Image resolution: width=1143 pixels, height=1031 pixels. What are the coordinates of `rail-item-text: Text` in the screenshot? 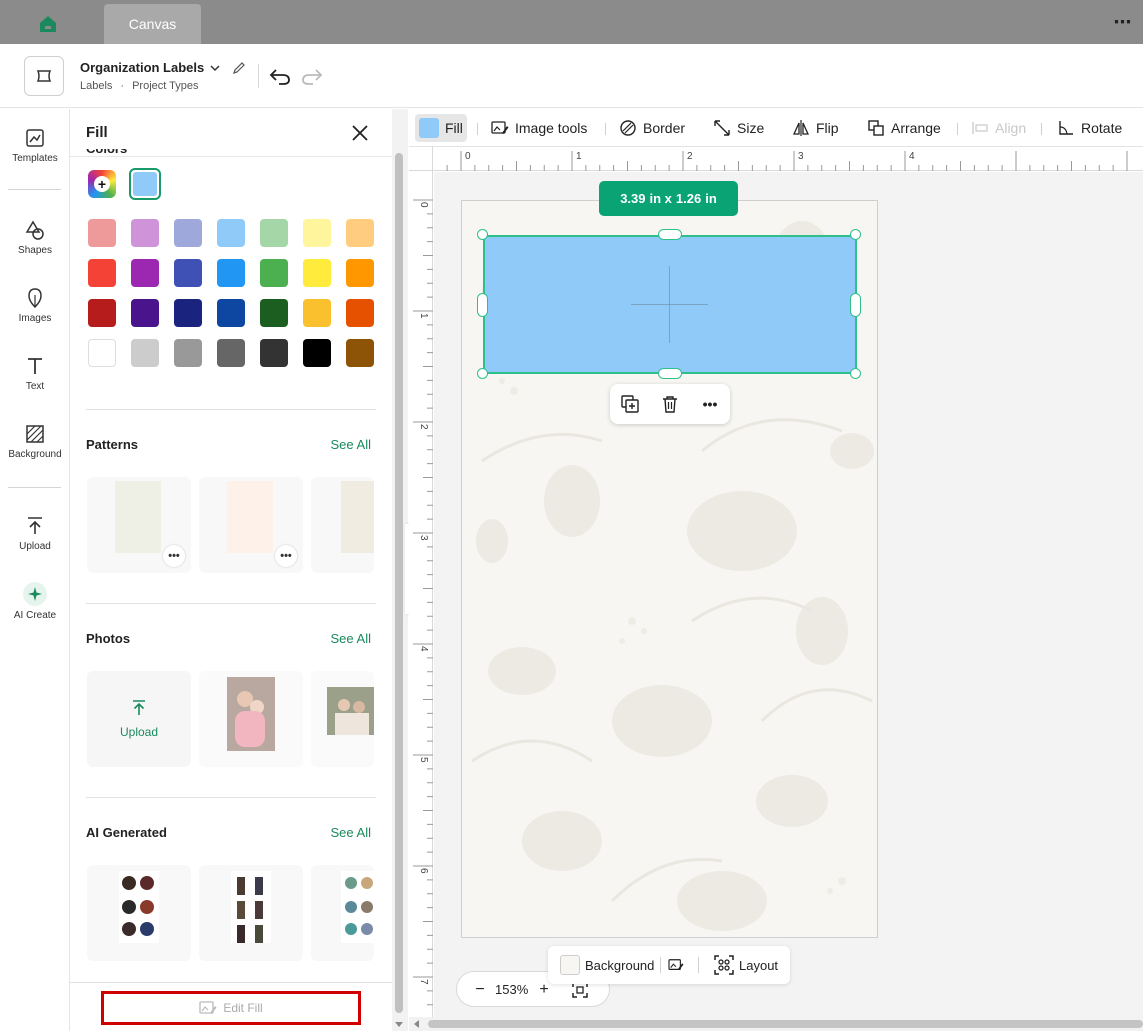 It's located at (35, 373).